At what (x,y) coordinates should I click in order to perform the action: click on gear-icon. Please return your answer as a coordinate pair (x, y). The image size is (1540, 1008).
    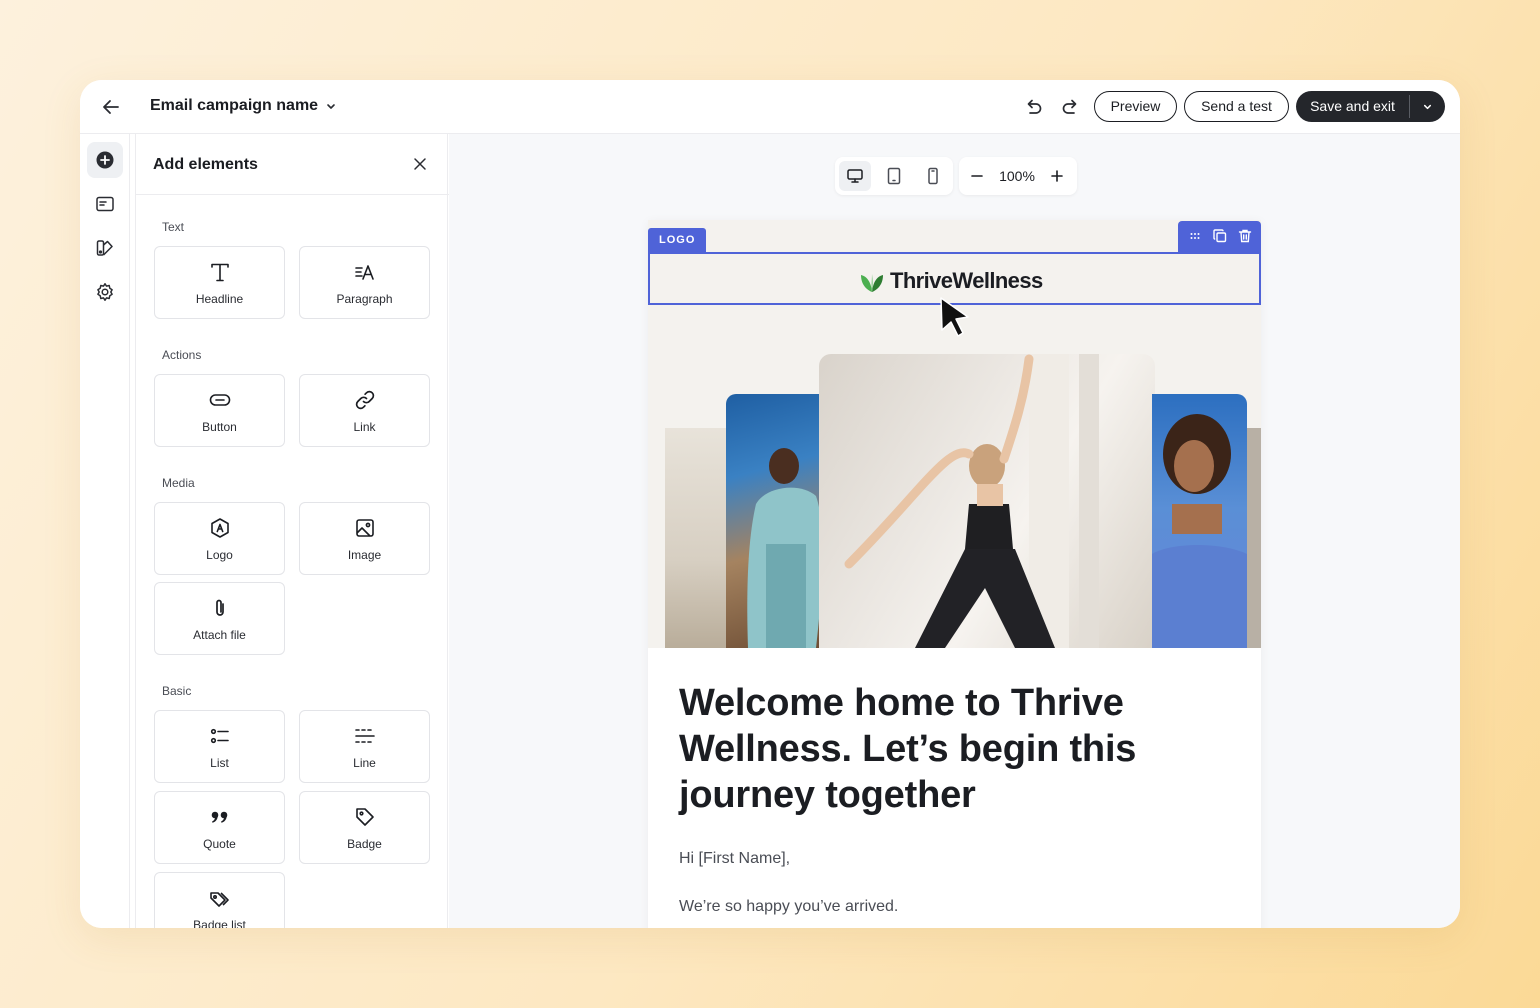
    Looking at the image, I should click on (105, 292).